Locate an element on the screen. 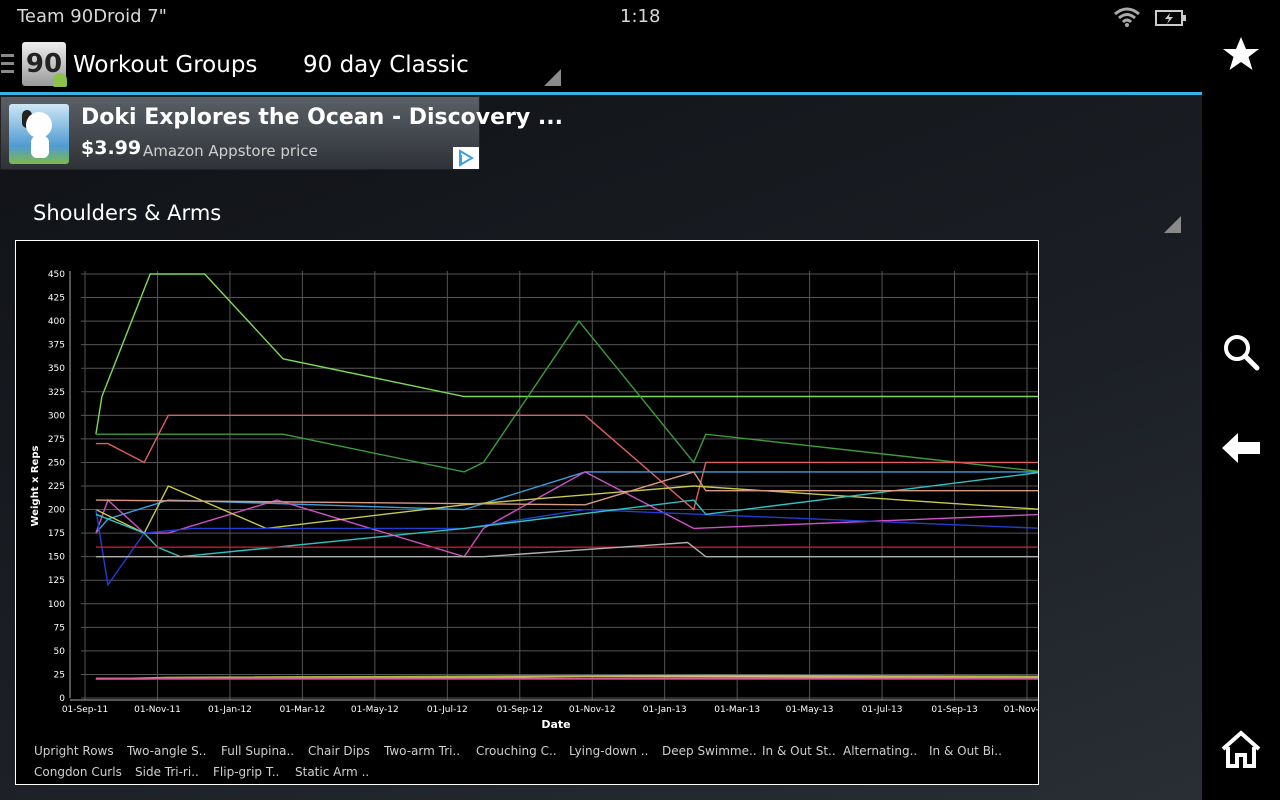 The image size is (1280, 800). exercise-group-value: Shoulders & Arms is located at coordinates (127, 213).